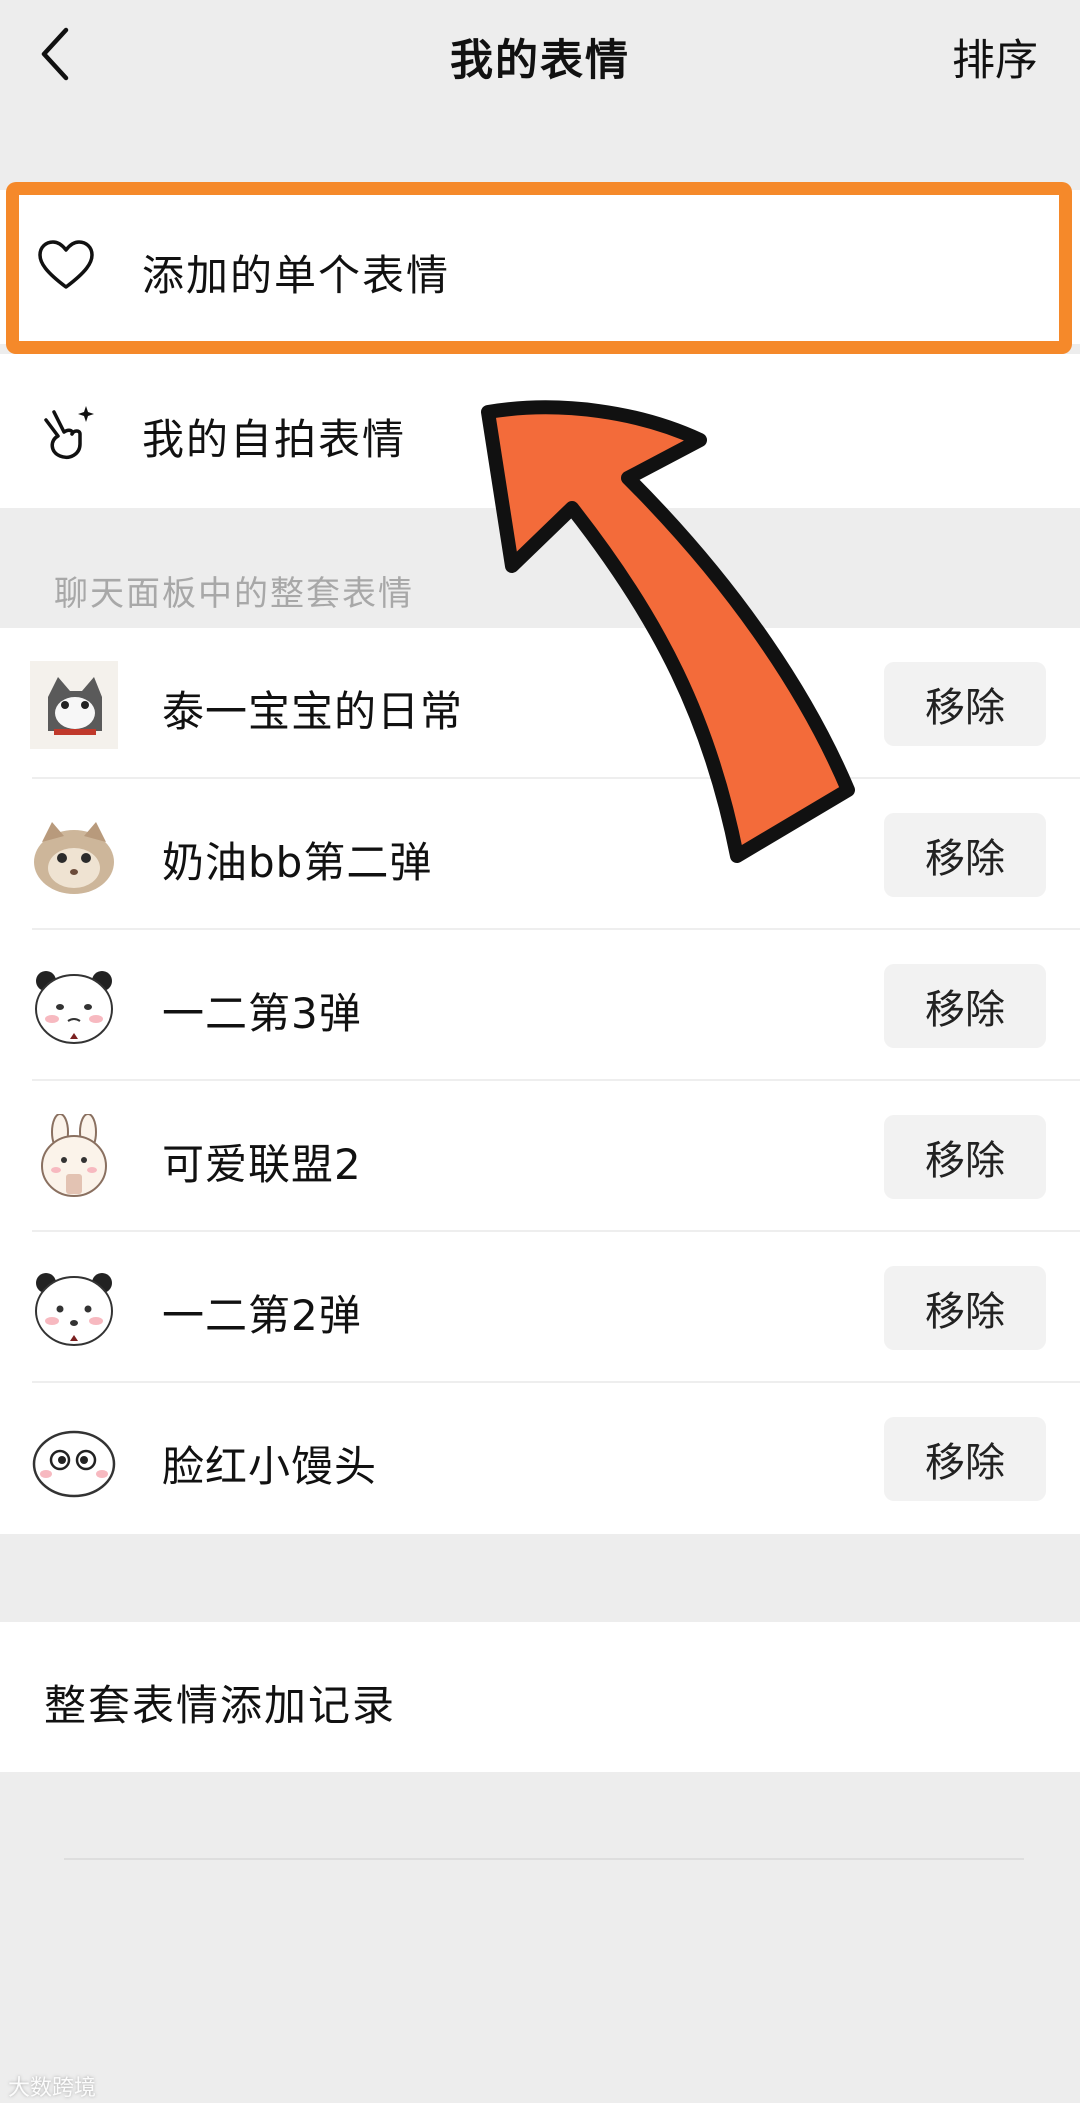 The height and width of the screenshot is (2103, 1080). What do you see at coordinates (313, 711) in the screenshot?
I see `sticker-pack-name: 泰一宝宝的日常` at bounding box center [313, 711].